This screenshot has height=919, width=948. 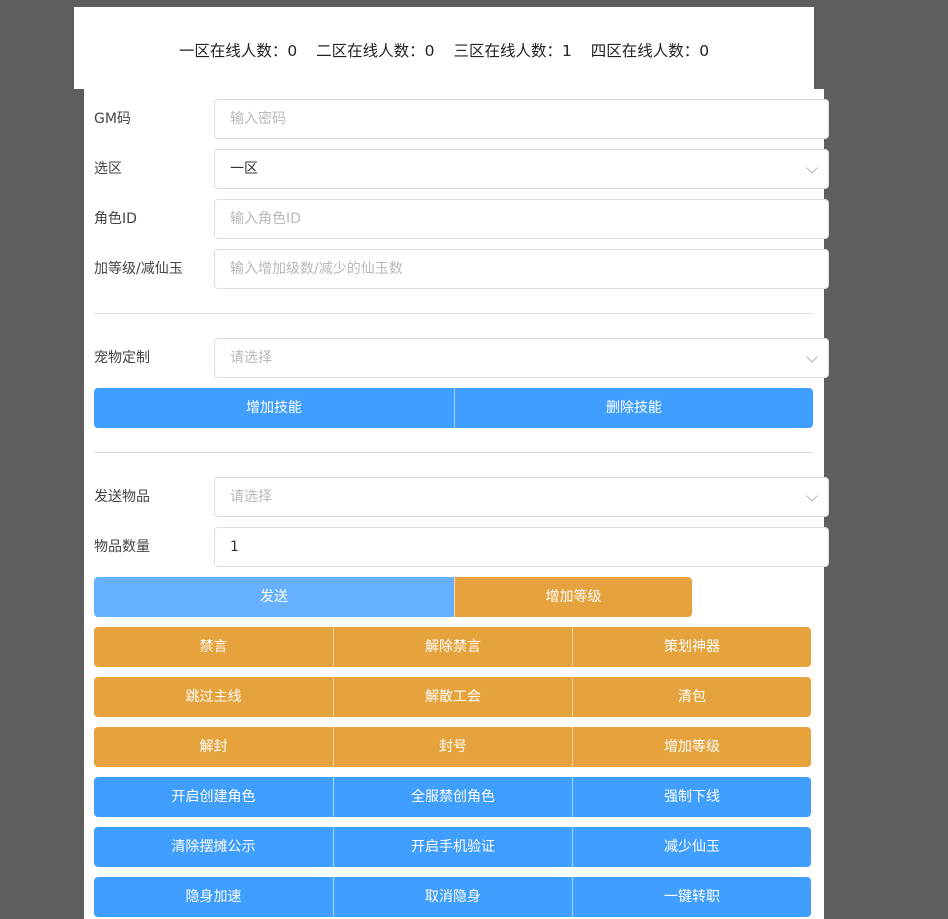 What do you see at coordinates (122, 497) in the screenshot?
I see `send-item-label: 发送物品` at bounding box center [122, 497].